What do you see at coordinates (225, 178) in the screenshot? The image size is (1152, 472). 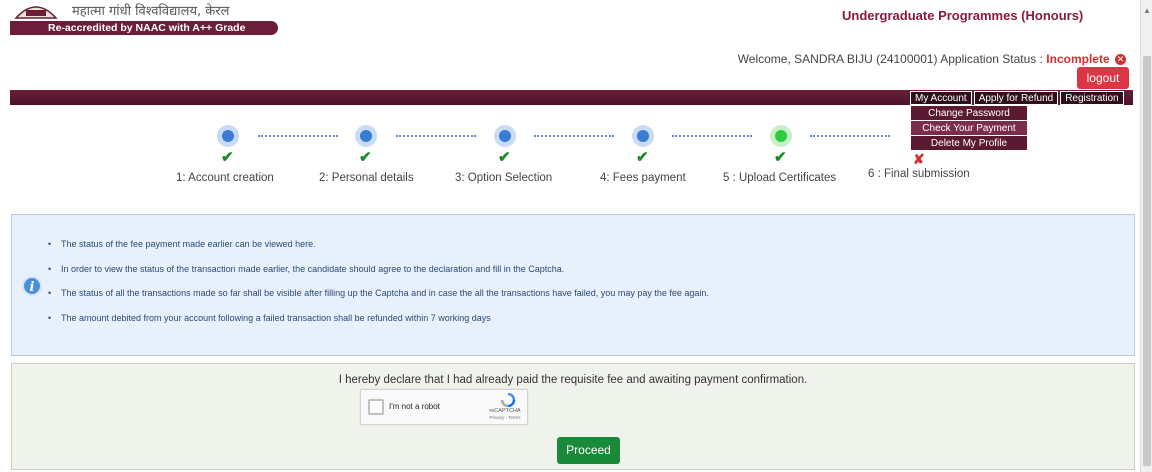 I see `step-1-label: 1: Account creation` at bounding box center [225, 178].